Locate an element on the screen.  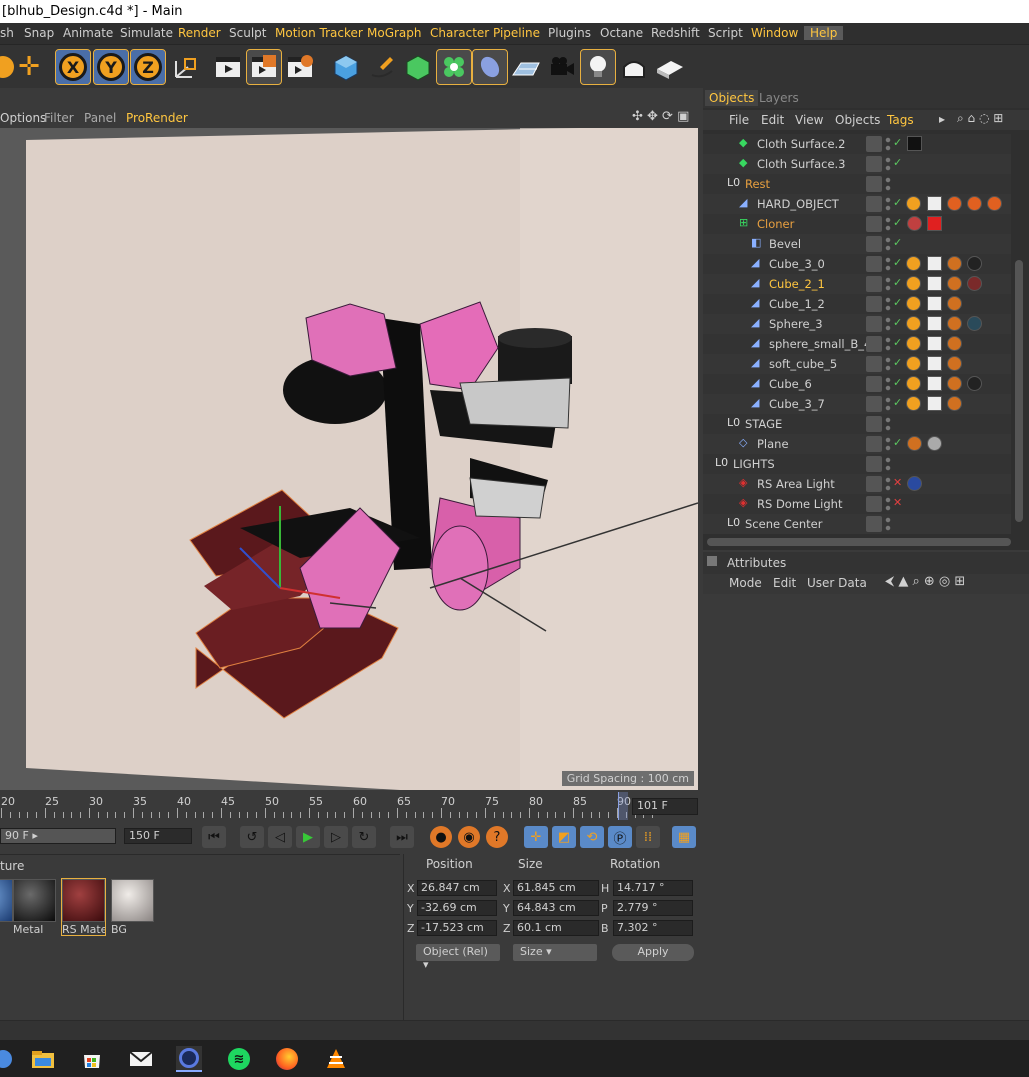
position-y-field: -32.69 cm is located at coordinates (457, 908).